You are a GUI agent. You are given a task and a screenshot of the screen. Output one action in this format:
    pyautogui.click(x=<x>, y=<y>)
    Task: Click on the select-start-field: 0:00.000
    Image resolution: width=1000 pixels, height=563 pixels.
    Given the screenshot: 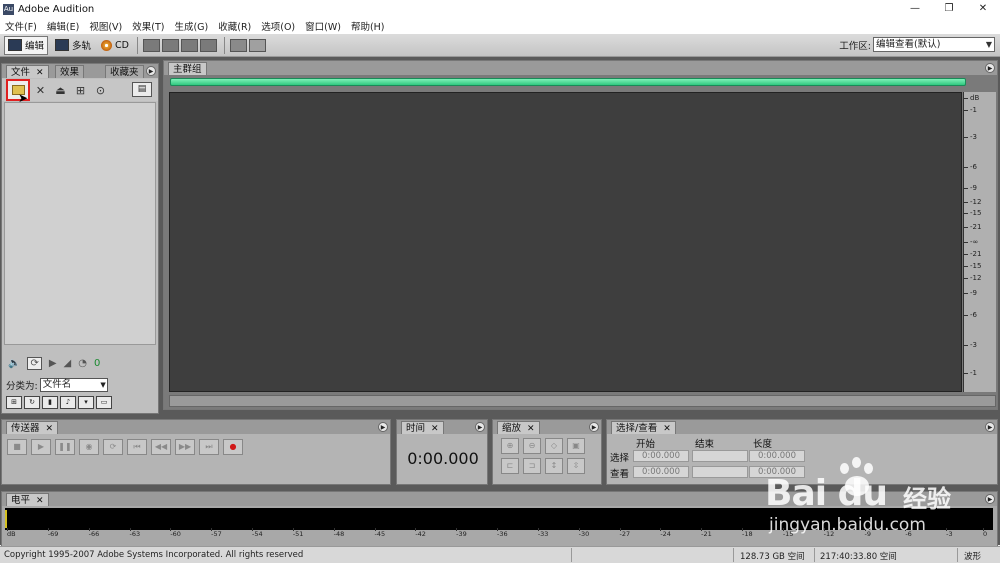 What is the action you would take?
    pyautogui.click(x=661, y=456)
    